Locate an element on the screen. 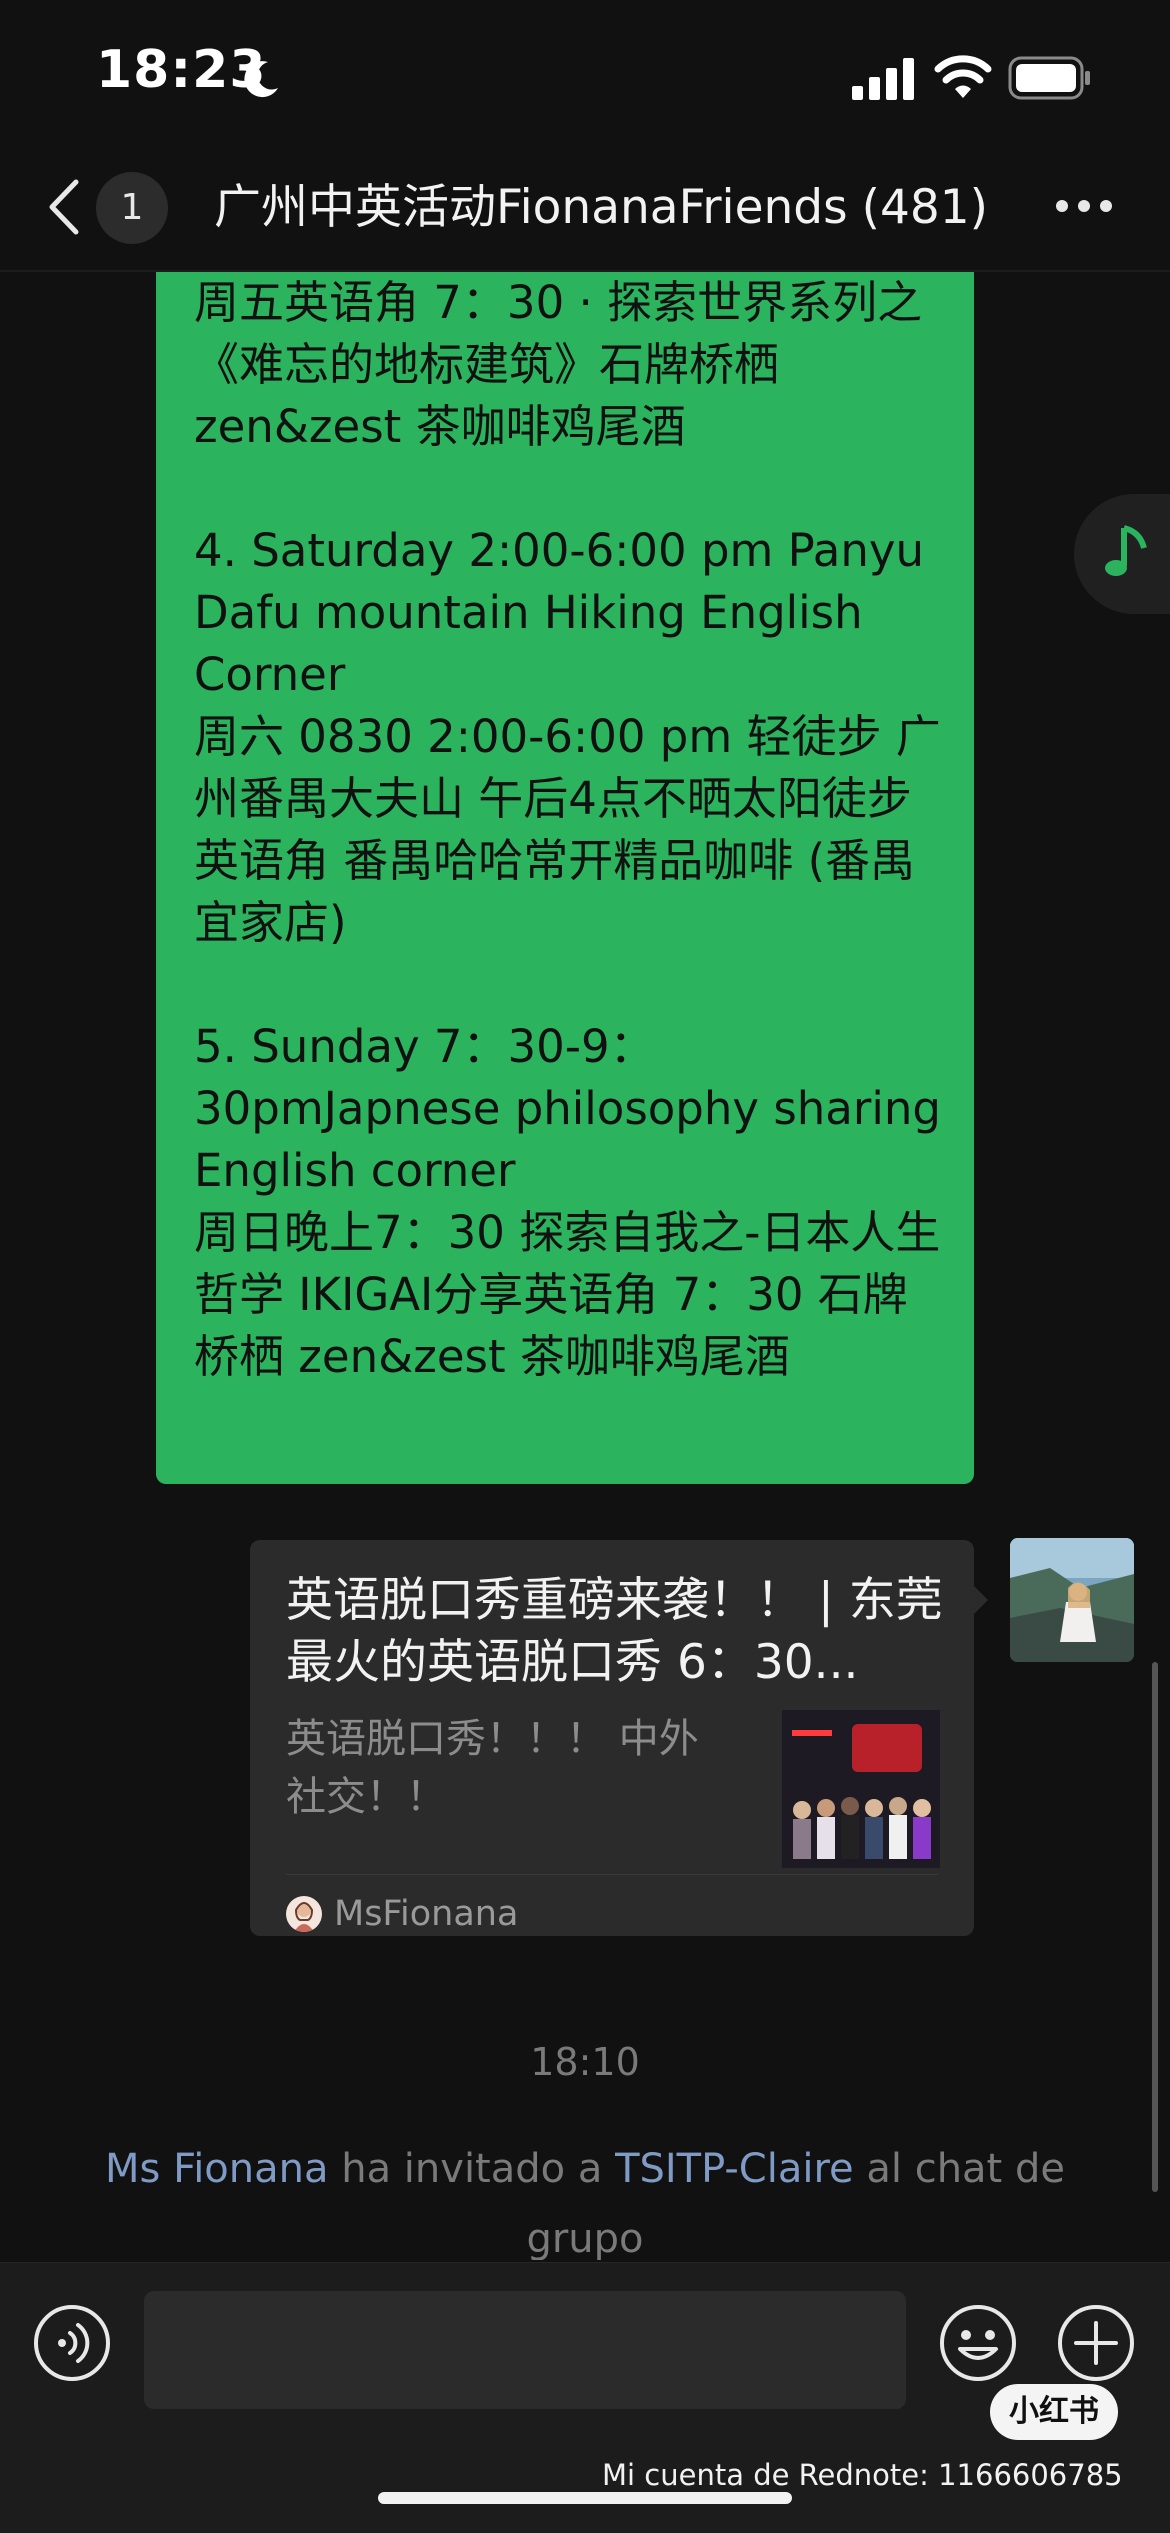  scroll-indicator is located at coordinates (1155, 1927).